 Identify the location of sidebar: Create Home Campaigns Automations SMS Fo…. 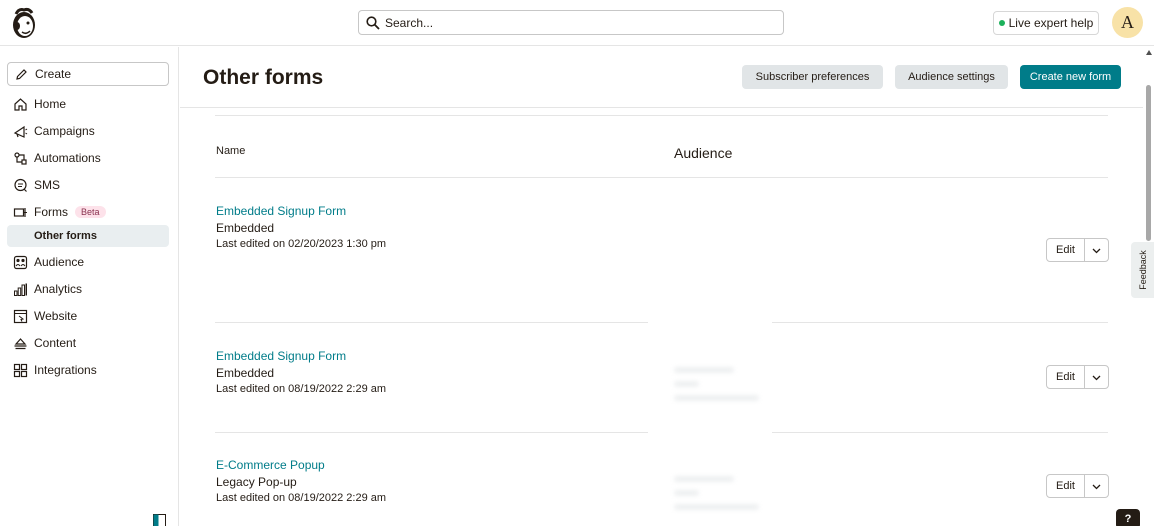
(89, 286).